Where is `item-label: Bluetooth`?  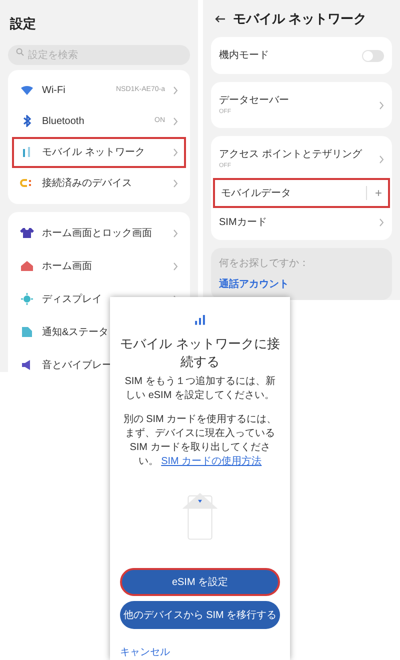
item-label: Bluetooth is located at coordinates (64, 121).